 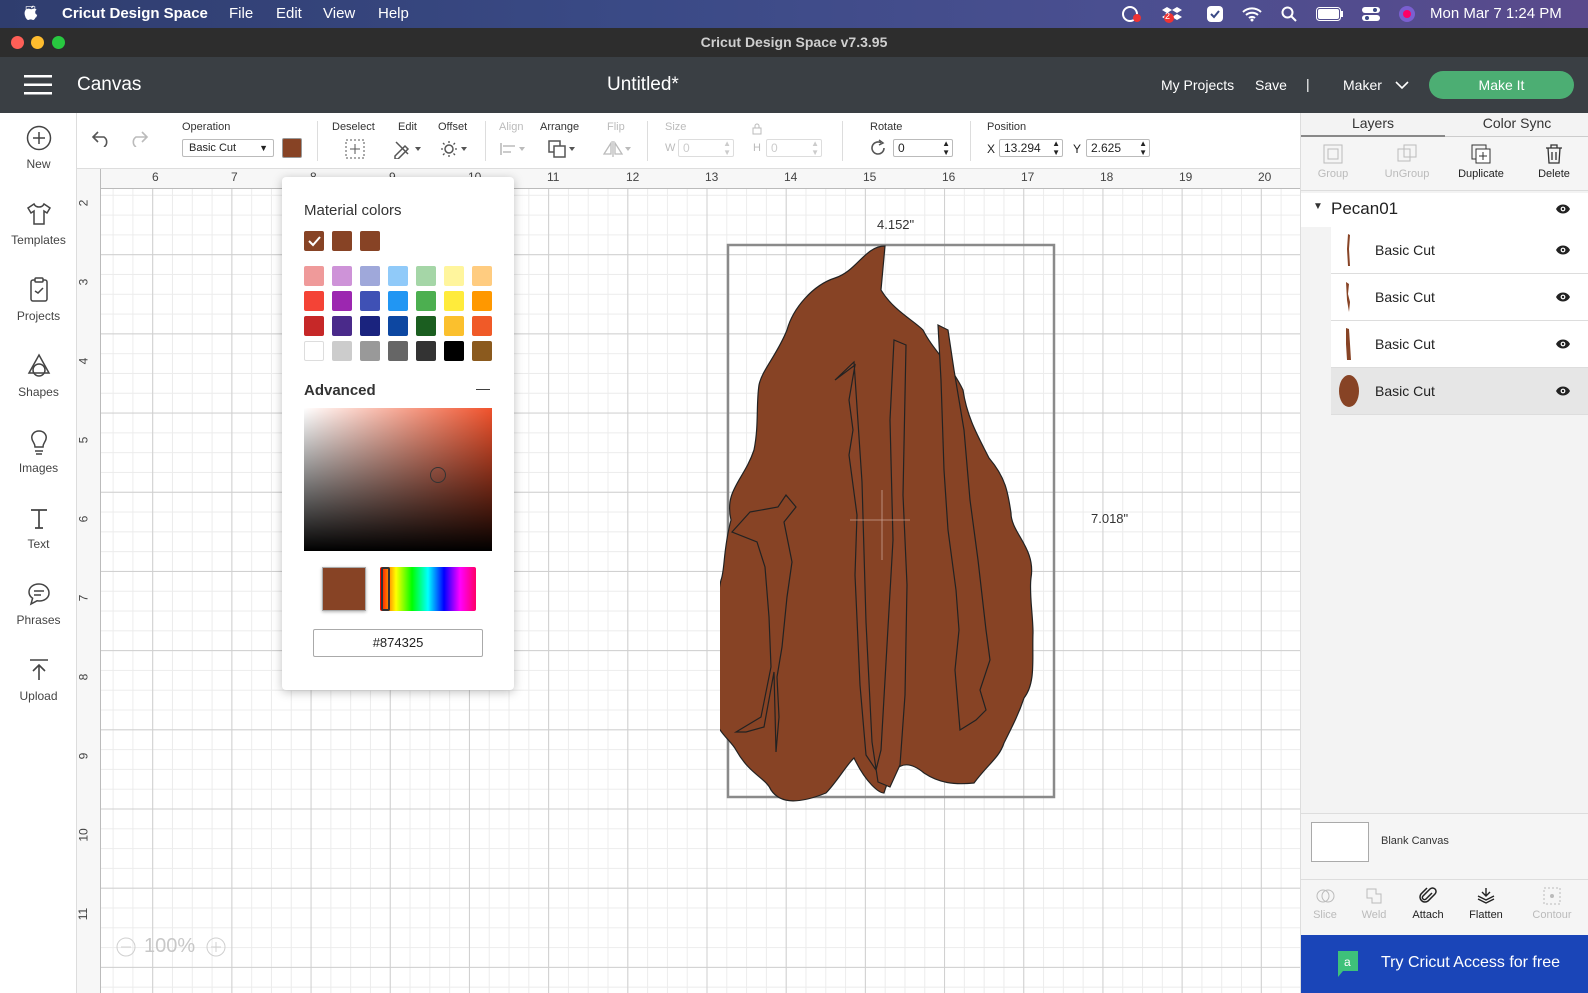 What do you see at coordinates (393, 13) in the screenshot?
I see `menu-help: Help` at bounding box center [393, 13].